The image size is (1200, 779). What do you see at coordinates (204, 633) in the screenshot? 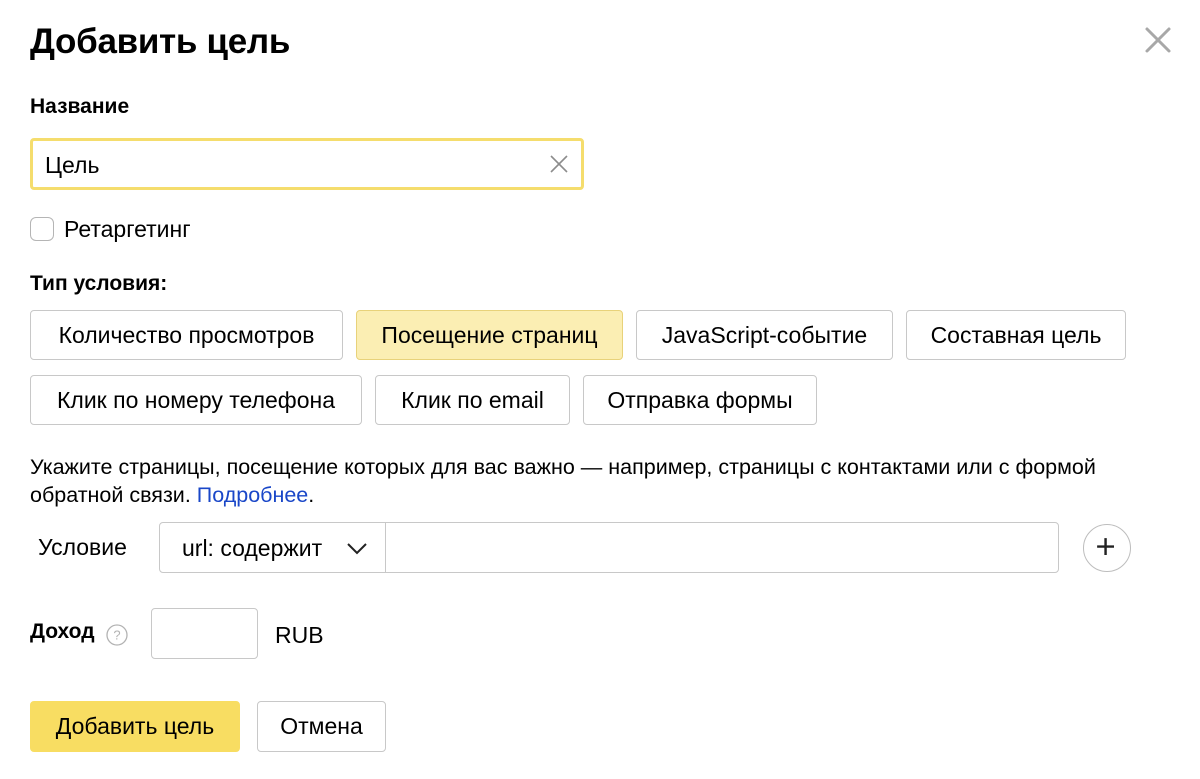
I see `income-input` at bounding box center [204, 633].